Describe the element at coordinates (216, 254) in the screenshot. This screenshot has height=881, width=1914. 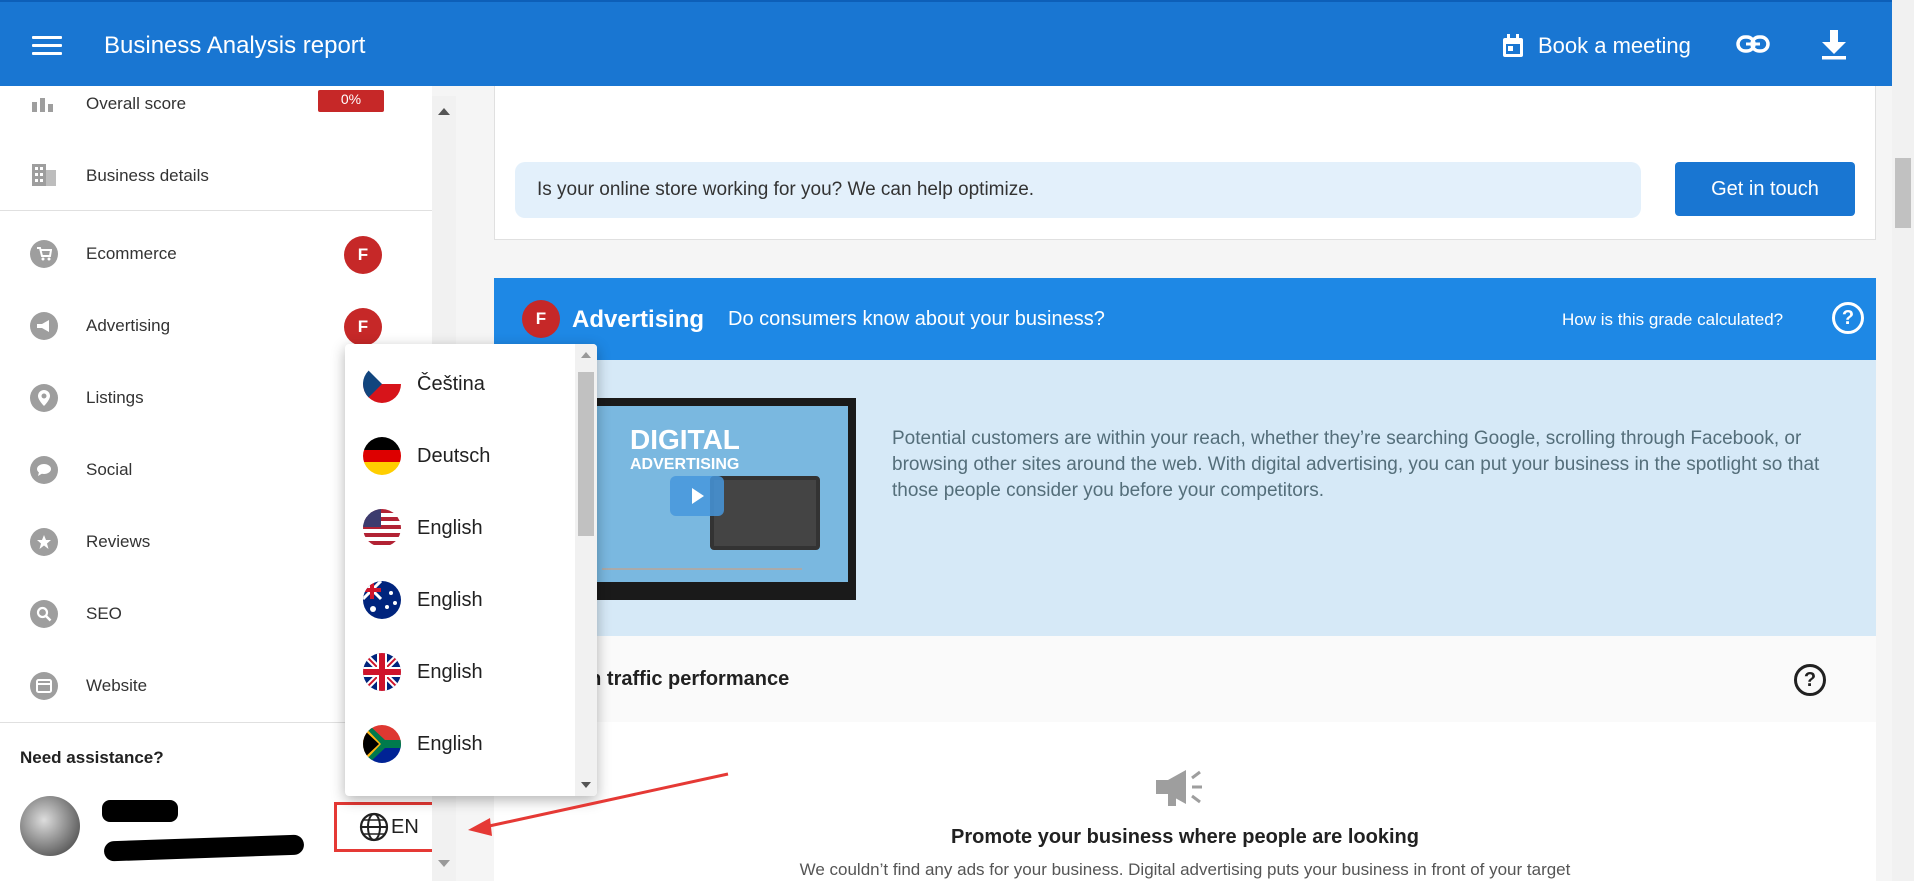
I see `sidebar-item-ecommerce: Ecommerce F` at that location.